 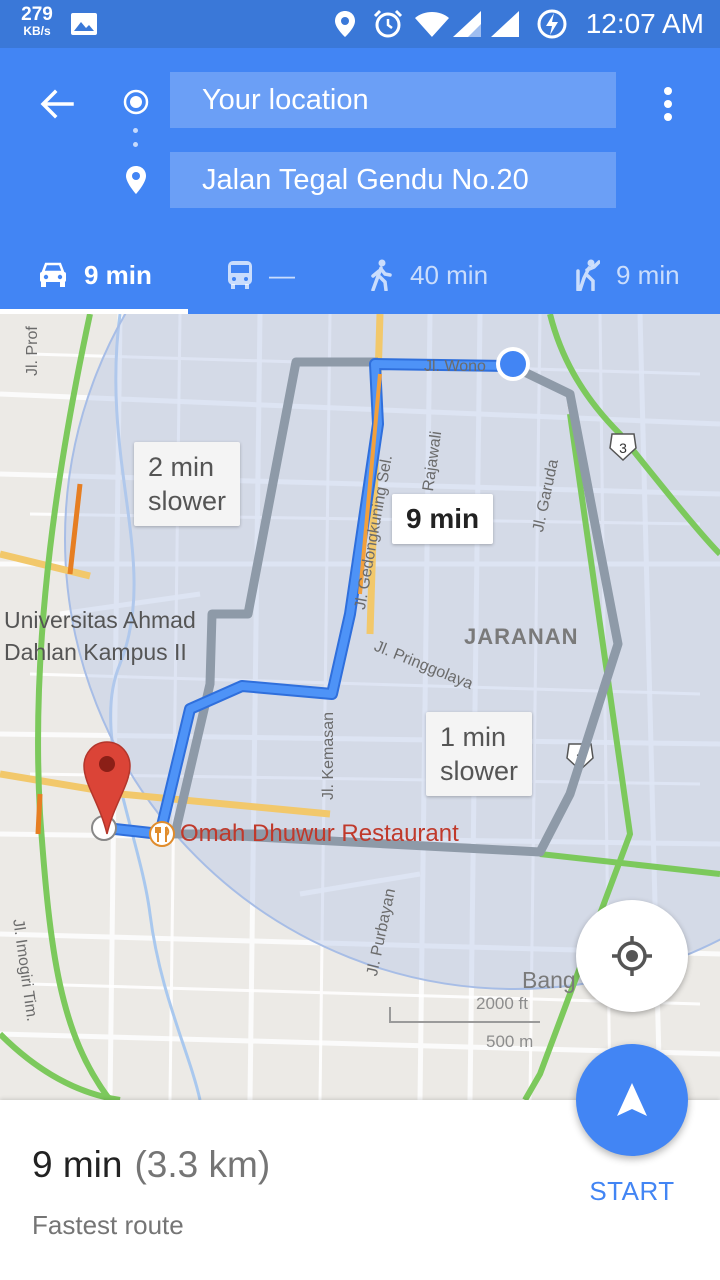 I want to click on tab-ride: 9 min, so click(x=626, y=275).